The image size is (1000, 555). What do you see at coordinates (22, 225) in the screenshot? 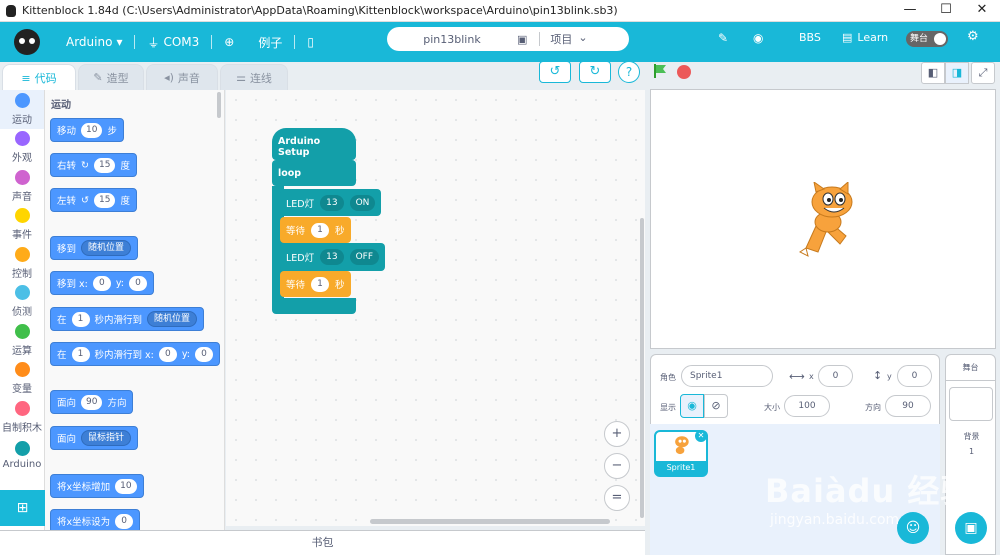
I see `category-3: 事件` at bounding box center [22, 225].